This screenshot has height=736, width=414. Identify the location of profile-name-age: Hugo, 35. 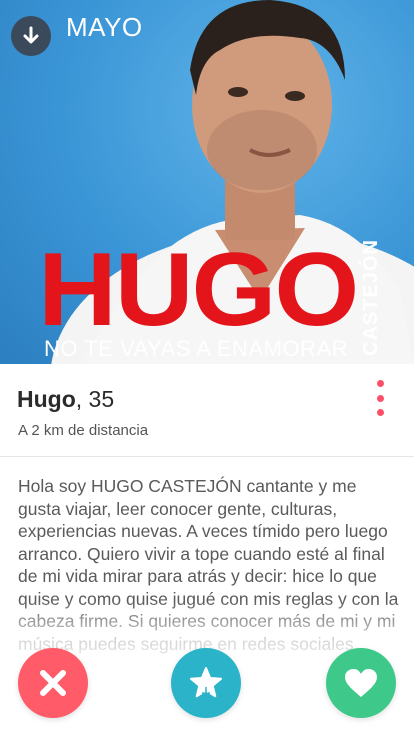
(65, 399).